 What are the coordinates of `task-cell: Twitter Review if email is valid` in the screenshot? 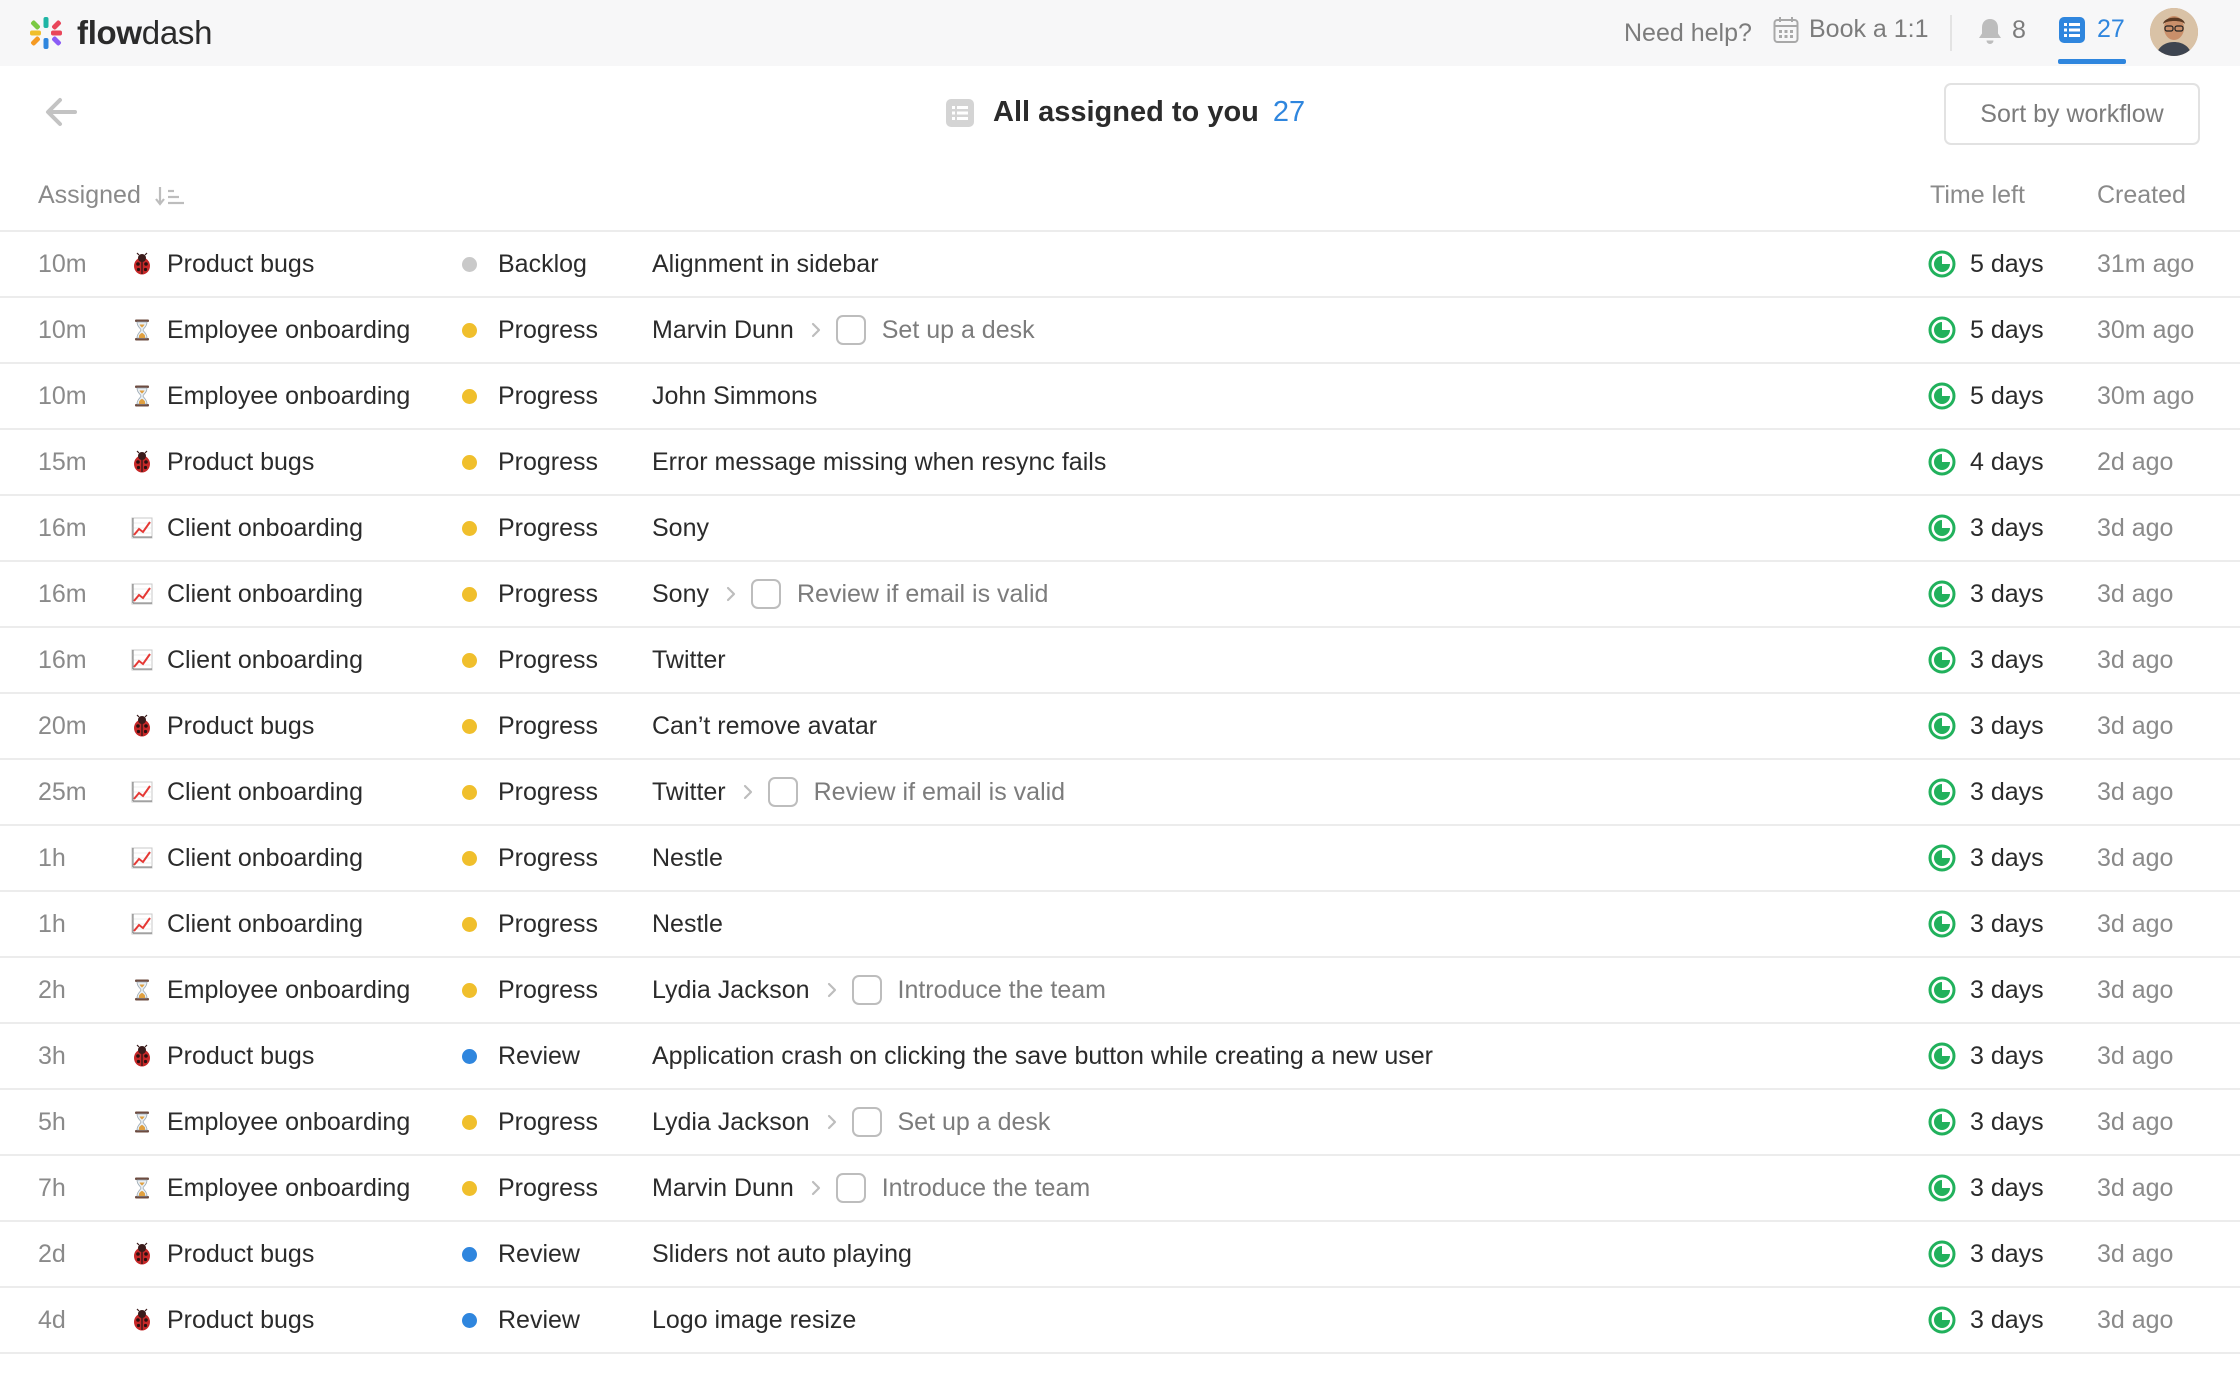 It's located at (858, 792).